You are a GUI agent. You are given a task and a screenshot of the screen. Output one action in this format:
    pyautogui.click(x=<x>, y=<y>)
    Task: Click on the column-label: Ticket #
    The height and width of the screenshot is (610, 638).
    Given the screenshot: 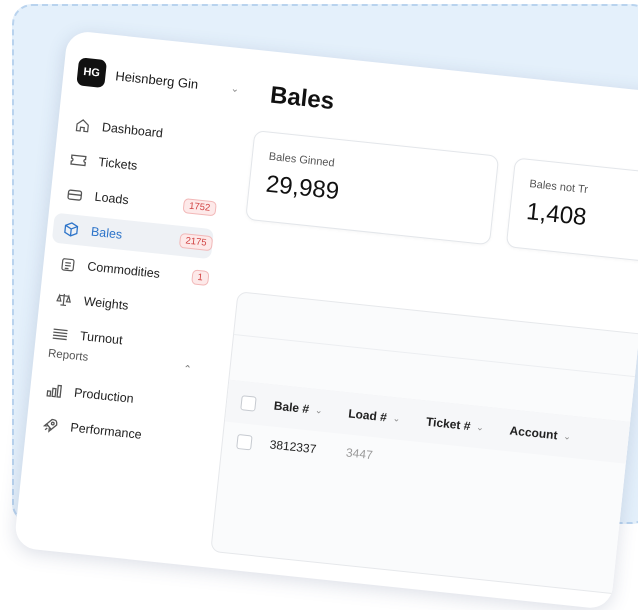 What is the action you would take?
    pyautogui.click(x=448, y=424)
    